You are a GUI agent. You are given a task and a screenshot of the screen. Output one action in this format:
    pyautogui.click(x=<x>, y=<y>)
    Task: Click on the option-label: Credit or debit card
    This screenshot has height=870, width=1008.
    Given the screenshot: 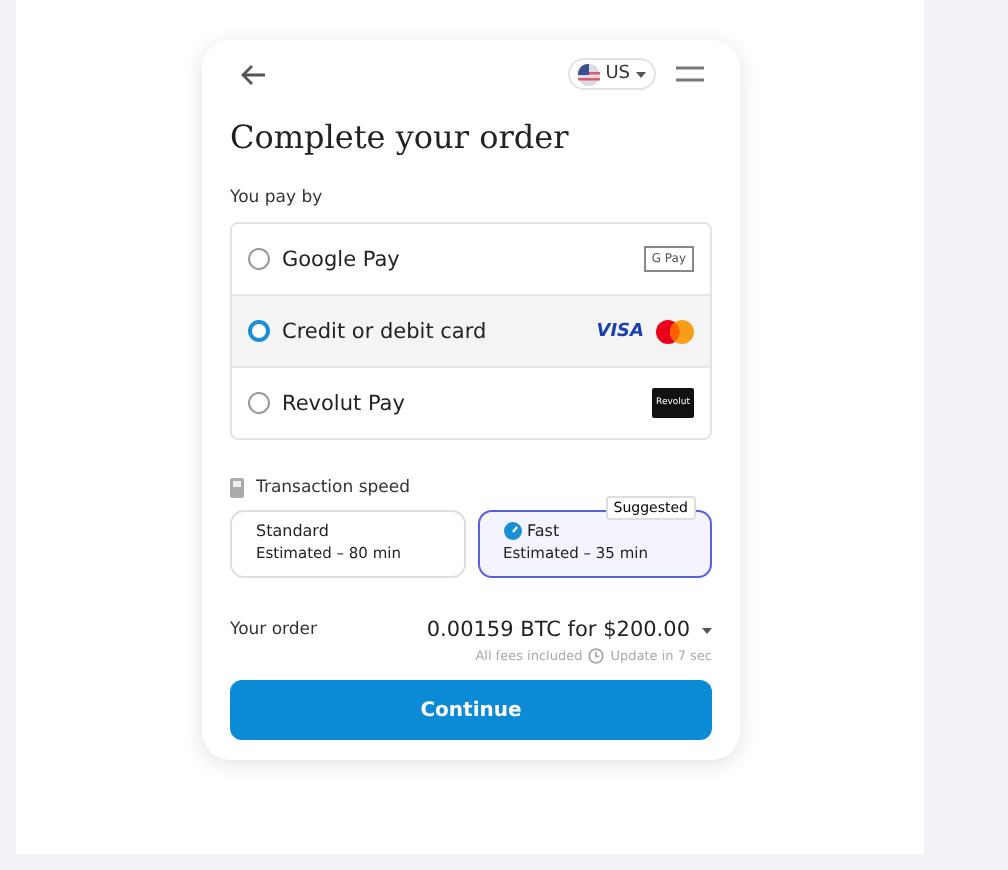 What is the action you would take?
    pyautogui.click(x=385, y=331)
    